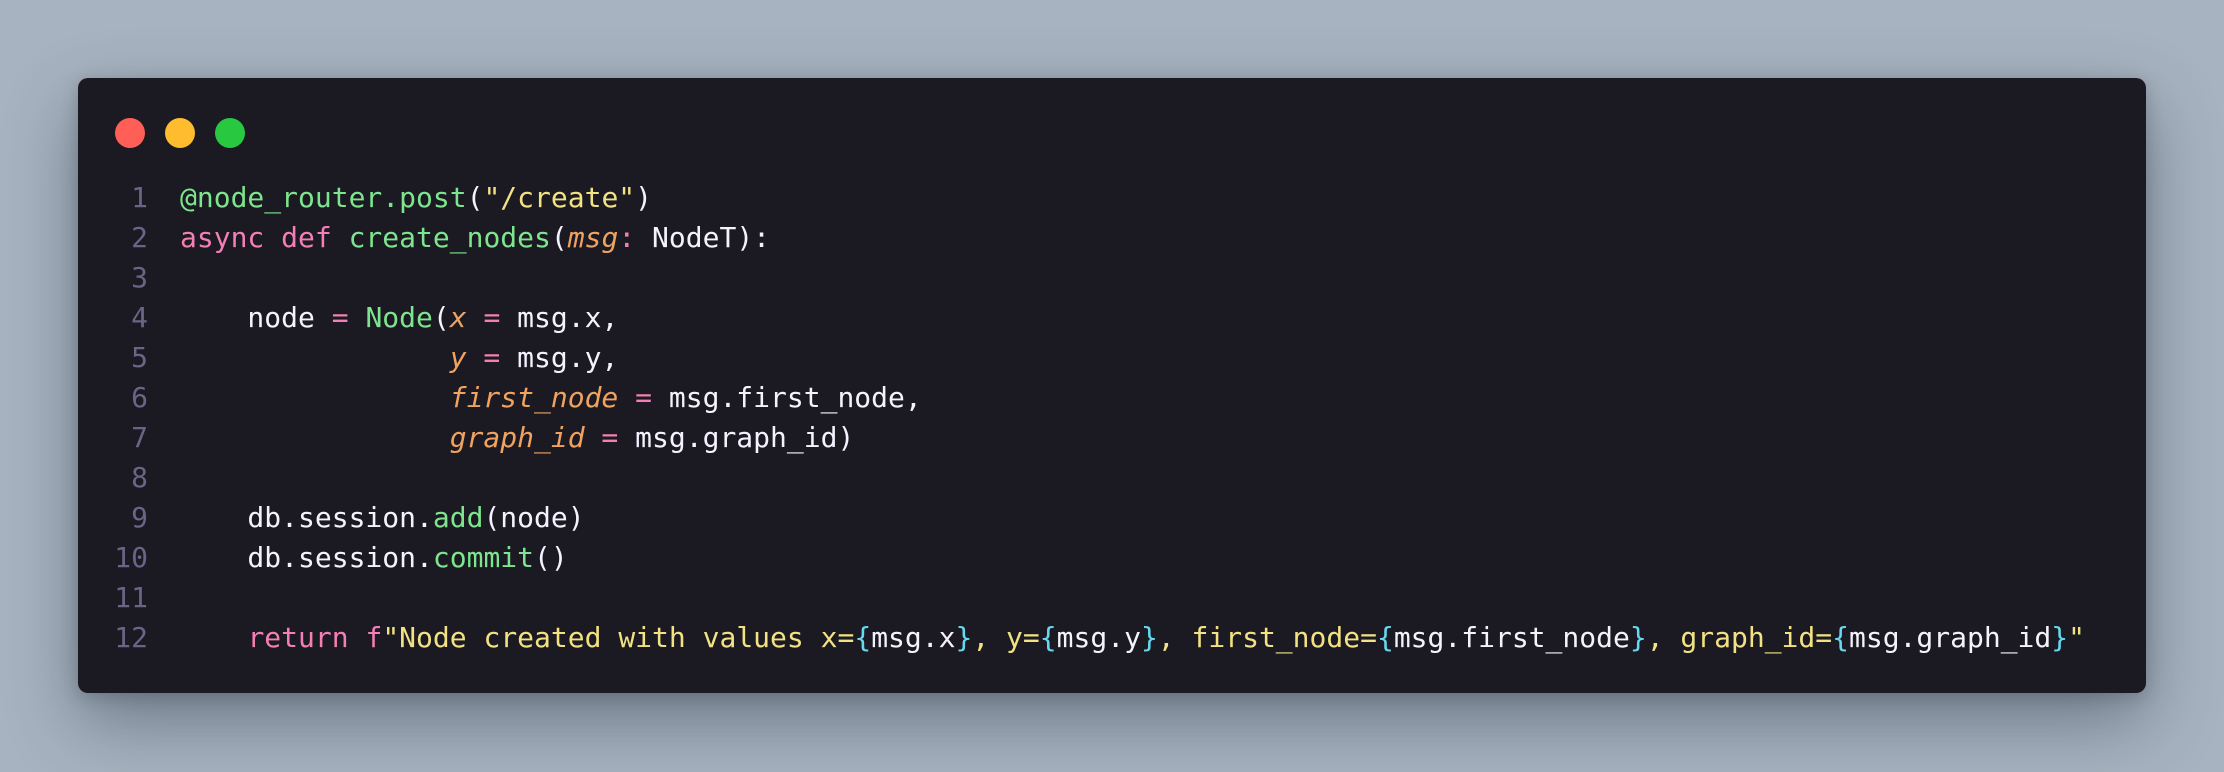  What do you see at coordinates (593, 237) in the screenshot?
I see `code-token: msg` at bounding box center [593, 237].